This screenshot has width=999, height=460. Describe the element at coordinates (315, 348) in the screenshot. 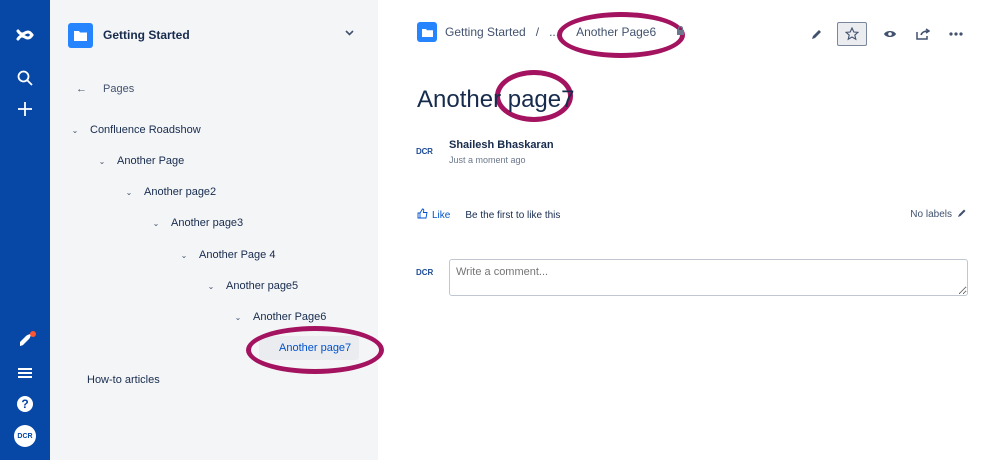

I see `tree-item-label: Another page7` at that location.